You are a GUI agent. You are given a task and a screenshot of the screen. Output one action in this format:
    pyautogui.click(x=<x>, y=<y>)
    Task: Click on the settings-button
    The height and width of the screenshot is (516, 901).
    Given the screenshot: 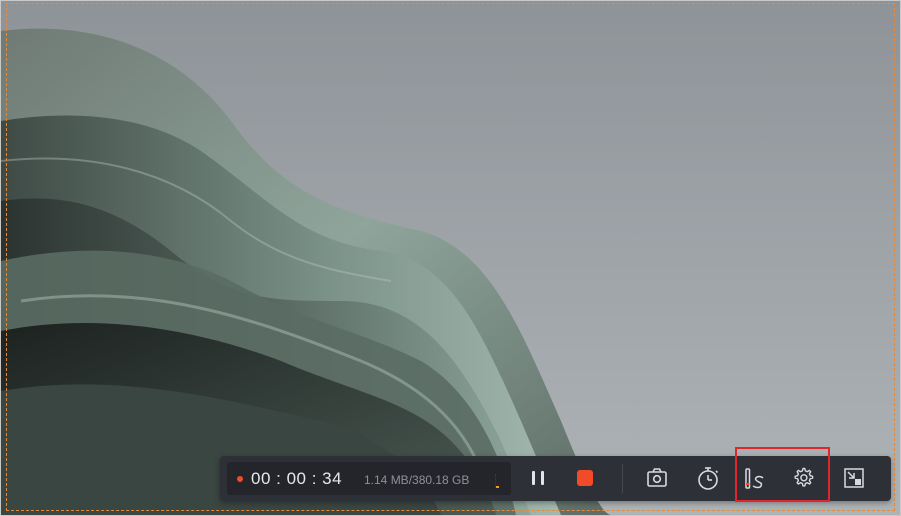 What is the action you would take?
    pyautogui.click(x=803, y=478)
    